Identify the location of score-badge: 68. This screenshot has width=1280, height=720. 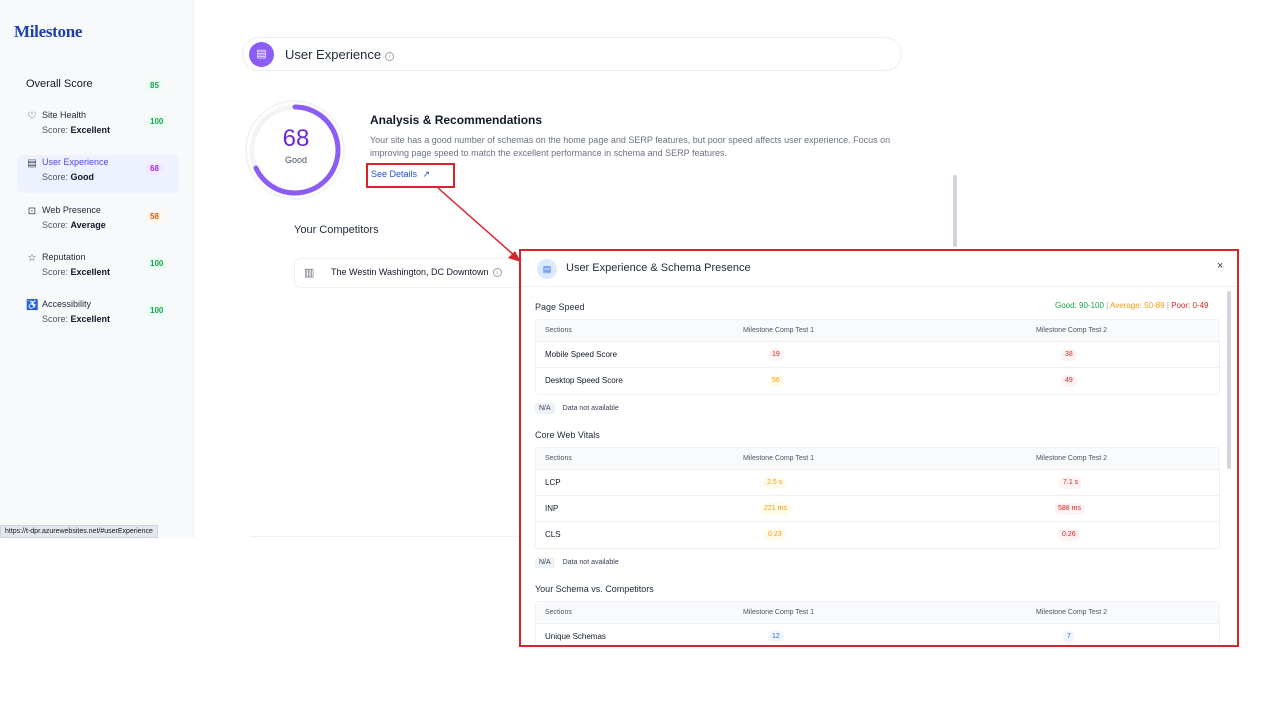
(154, 168).